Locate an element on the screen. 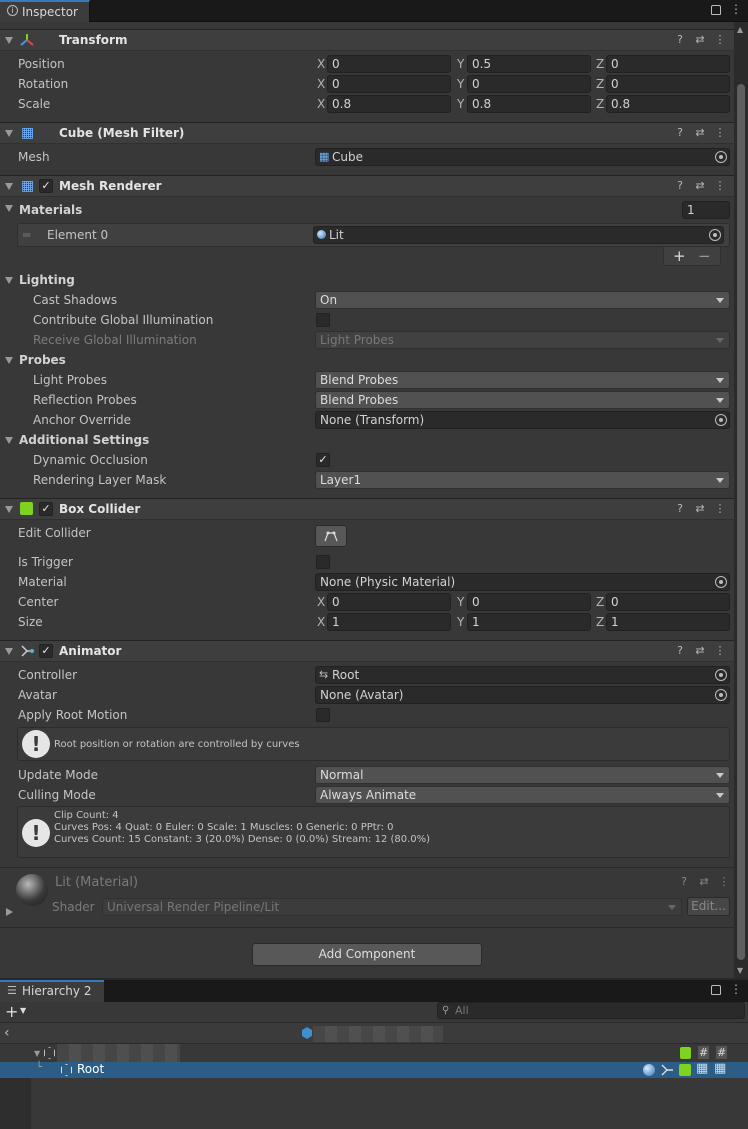  light-probes-dropdown: Blend Probes is located at coordinates (522, 380).